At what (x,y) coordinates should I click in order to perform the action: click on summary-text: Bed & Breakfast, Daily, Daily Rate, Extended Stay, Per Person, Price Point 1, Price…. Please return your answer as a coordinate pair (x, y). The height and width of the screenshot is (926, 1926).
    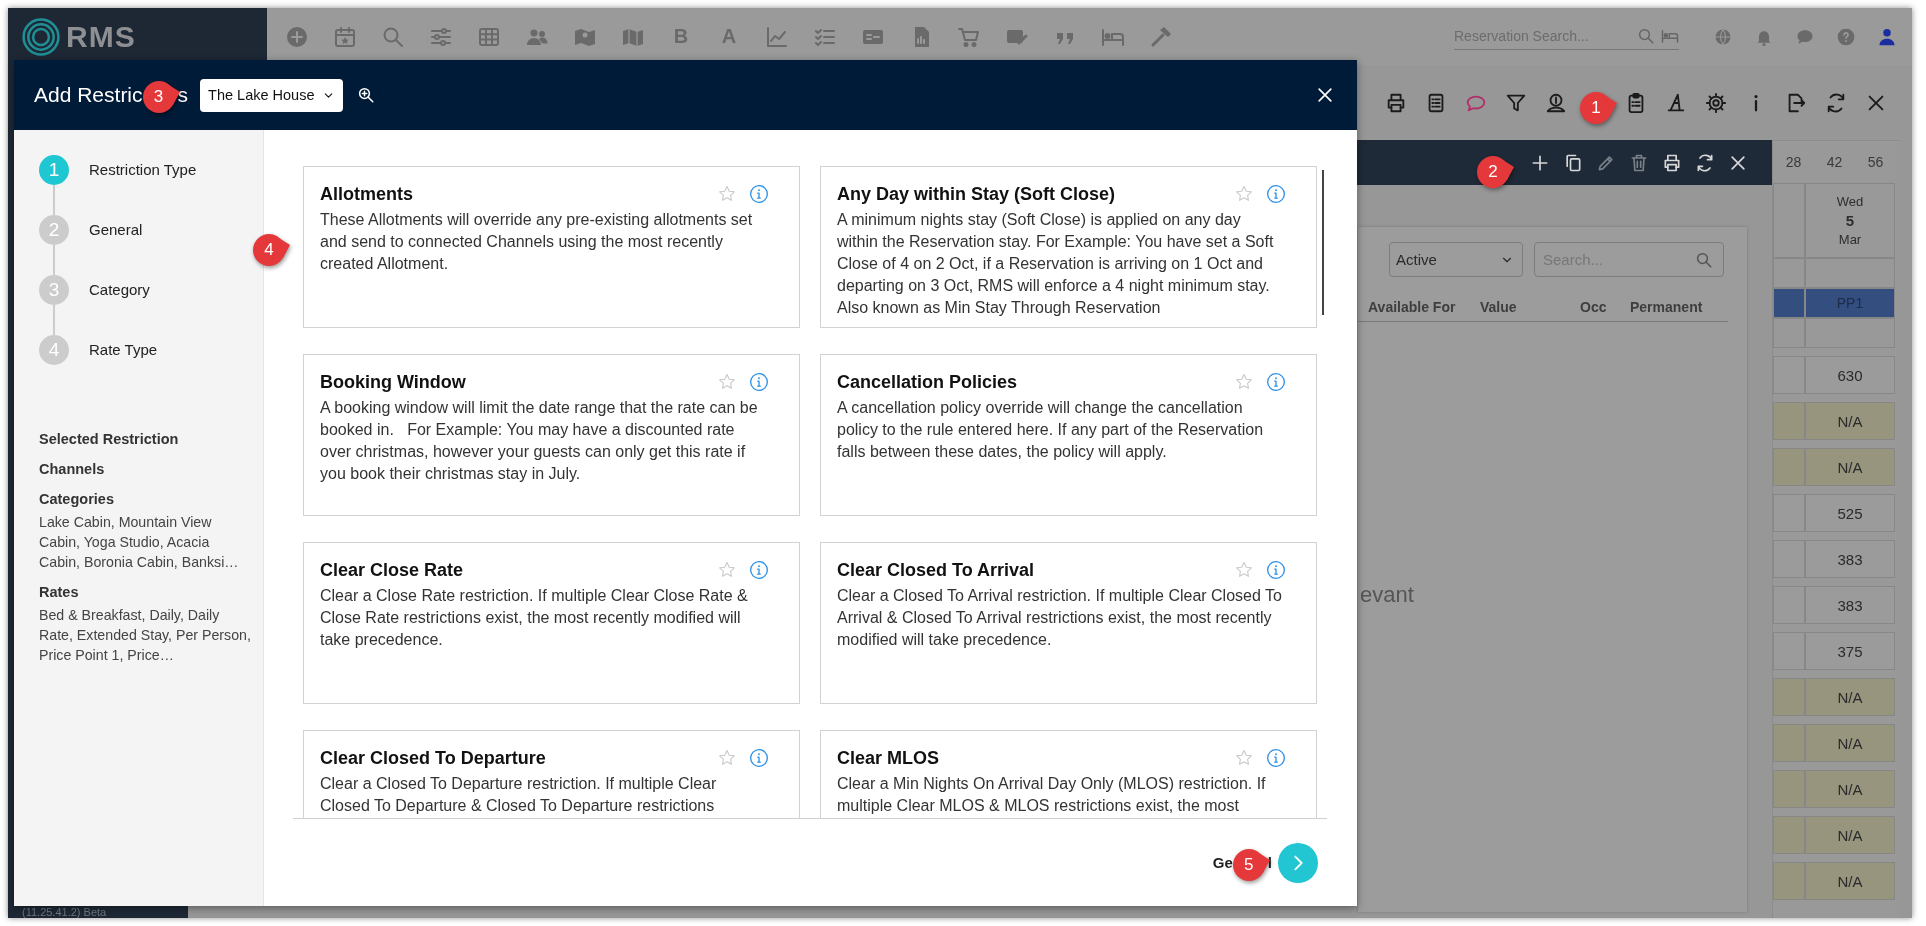
    Looking at the image, I should click on (145, 635).